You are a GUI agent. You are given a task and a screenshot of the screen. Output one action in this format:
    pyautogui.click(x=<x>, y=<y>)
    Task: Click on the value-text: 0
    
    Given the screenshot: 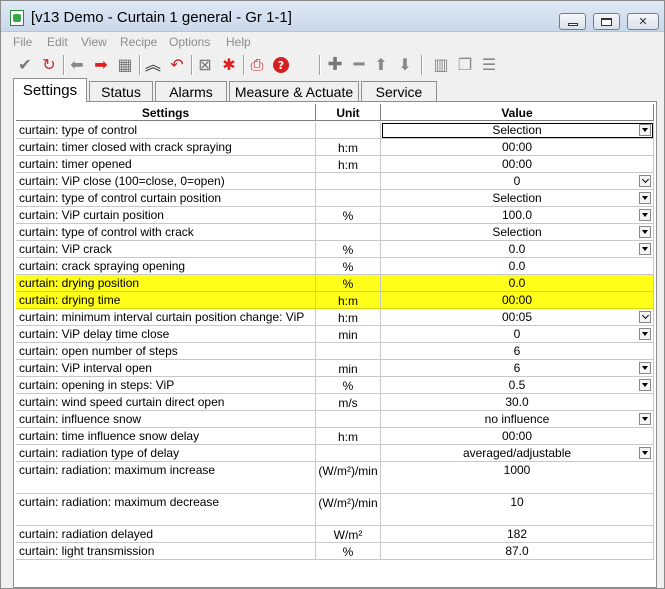 What is the action you would take?
    pyautogui.click(x=517, y=334)
    